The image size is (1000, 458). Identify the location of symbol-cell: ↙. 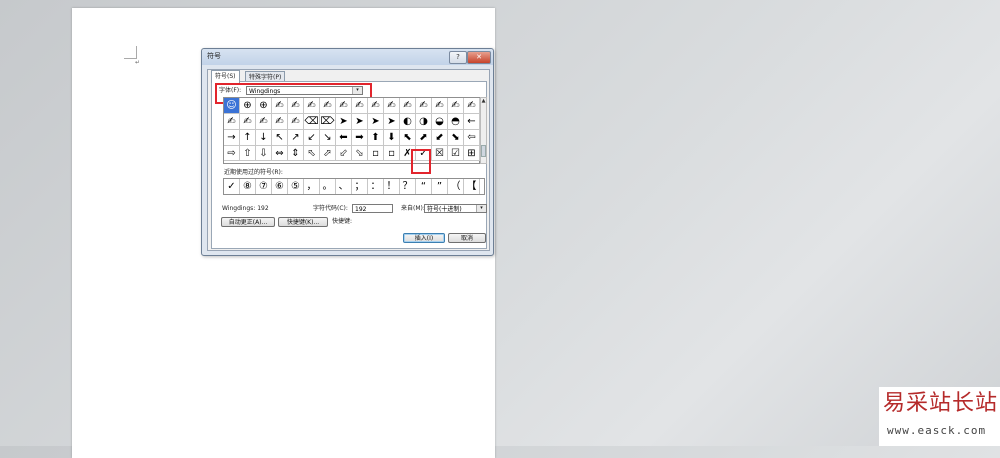
(312, 138).